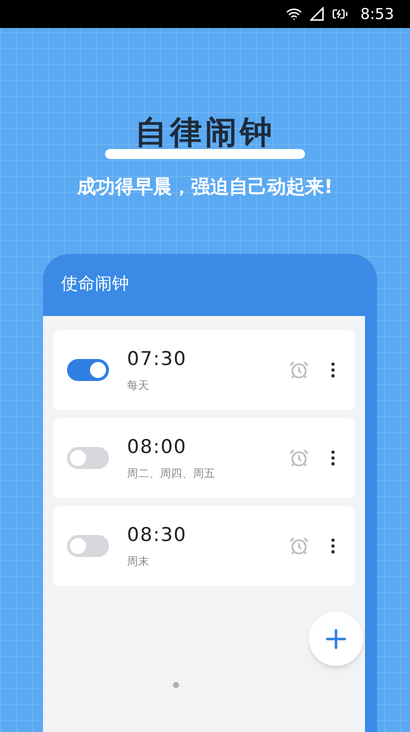 The image size is (410, 732). What do you see at coordinates (171, 474) in the screenshot?
I see `alarm-repeat: 周二、周四、周五` at bounding box center [171, 474].